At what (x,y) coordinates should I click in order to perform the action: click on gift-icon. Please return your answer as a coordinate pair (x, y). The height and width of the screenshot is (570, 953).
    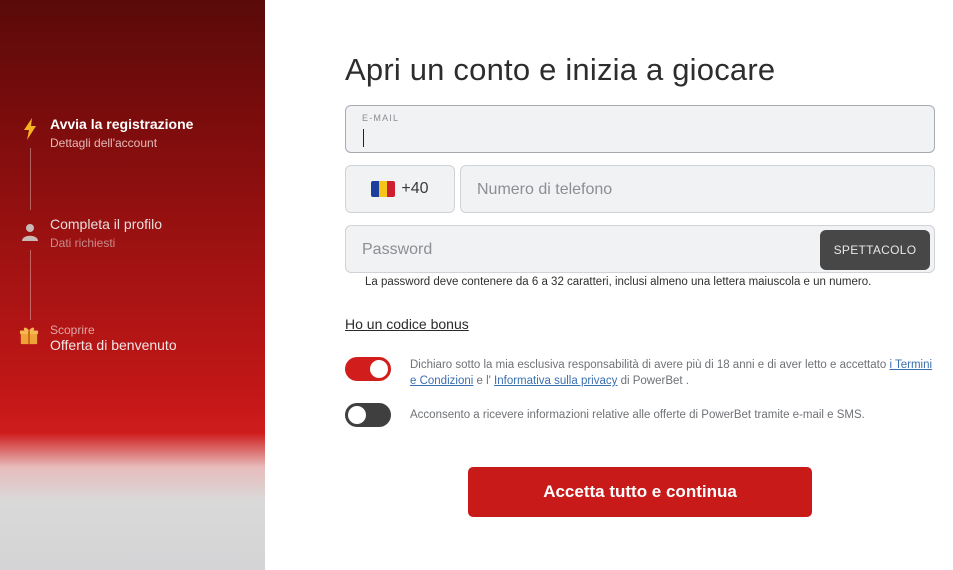
    Looking at the image, I should click on (29, 335).